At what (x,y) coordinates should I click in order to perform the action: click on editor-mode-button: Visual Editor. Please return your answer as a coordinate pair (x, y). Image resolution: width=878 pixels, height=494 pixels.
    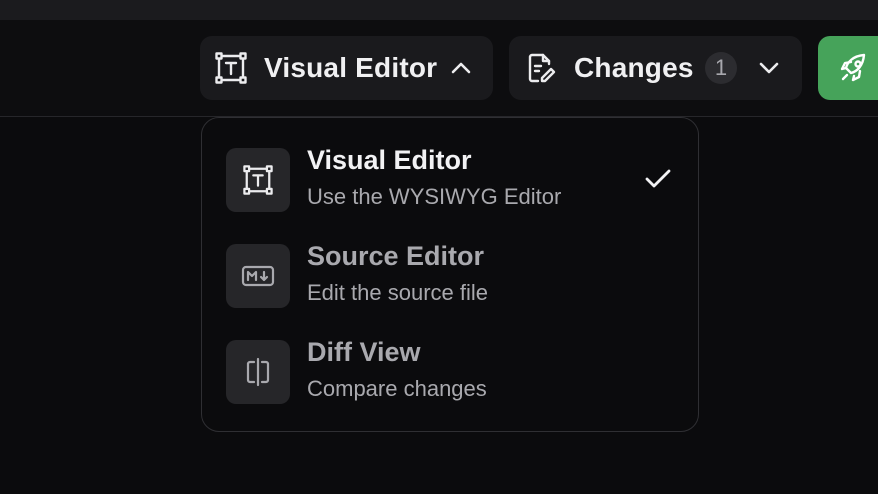
    Looking at the image, I should click on (346, 68).